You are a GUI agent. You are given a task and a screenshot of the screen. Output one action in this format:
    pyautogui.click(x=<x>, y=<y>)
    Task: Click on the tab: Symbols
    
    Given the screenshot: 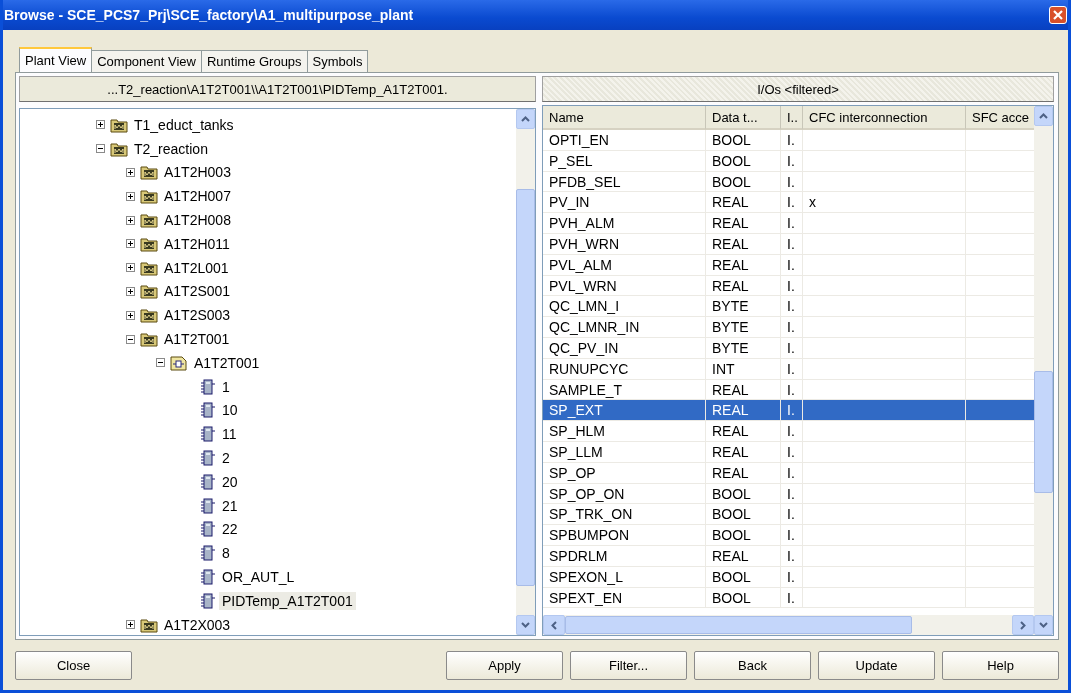 What is the action you would take?
    pyautogui.click(x=337, y=61)
    